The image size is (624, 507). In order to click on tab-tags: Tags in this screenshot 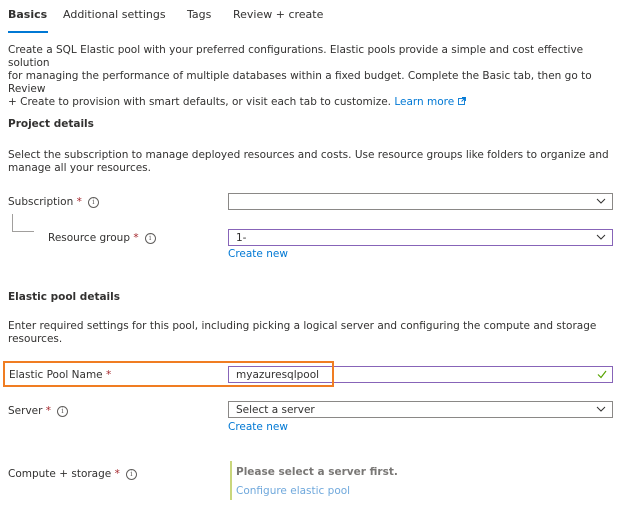, I will do `click(199, 14)`.